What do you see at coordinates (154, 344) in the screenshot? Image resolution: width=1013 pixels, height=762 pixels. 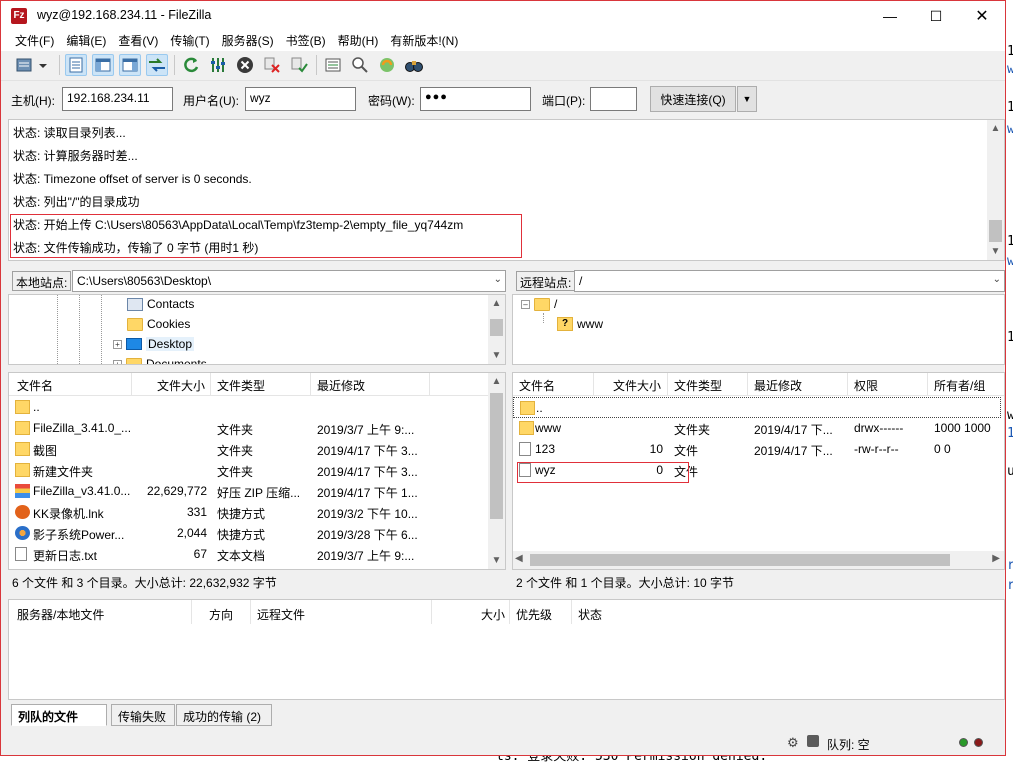 I see `tree-item-desktop: + Desktop` at bounding box center [154, 344].